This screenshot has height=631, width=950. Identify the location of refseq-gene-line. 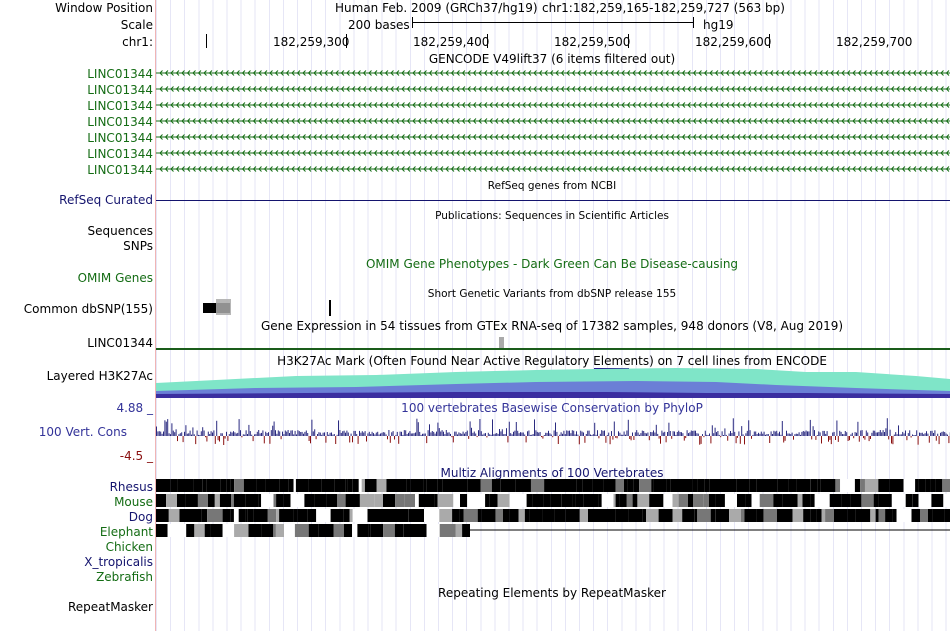
(553, 200).